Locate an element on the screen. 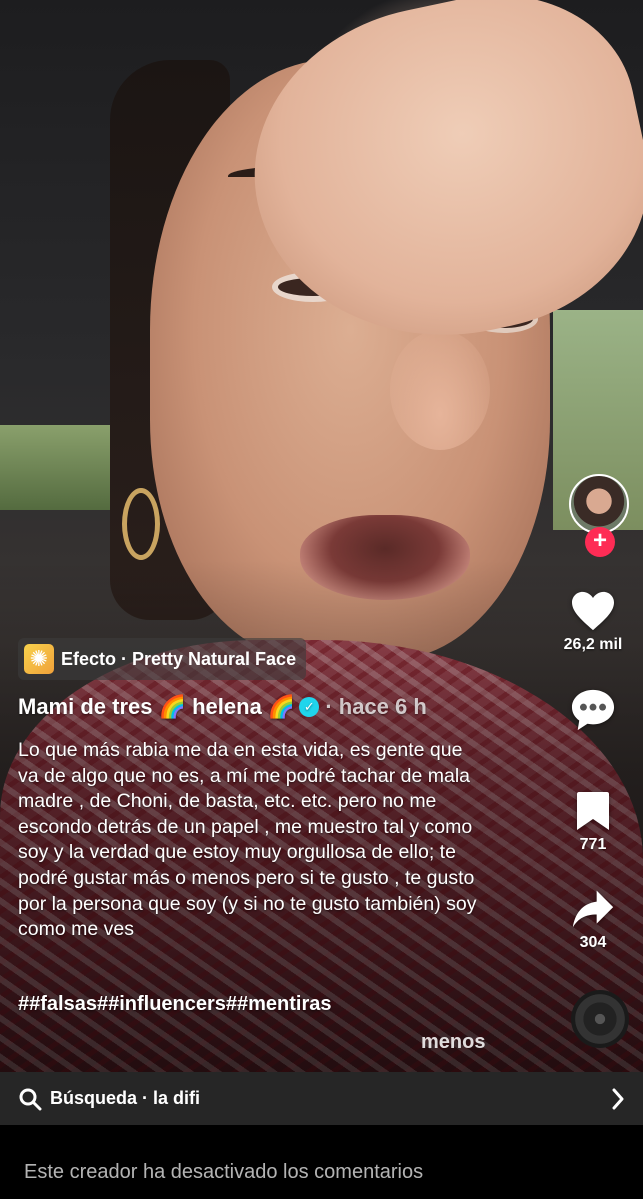  bookmark-icon is located at coordinates (593, 811).